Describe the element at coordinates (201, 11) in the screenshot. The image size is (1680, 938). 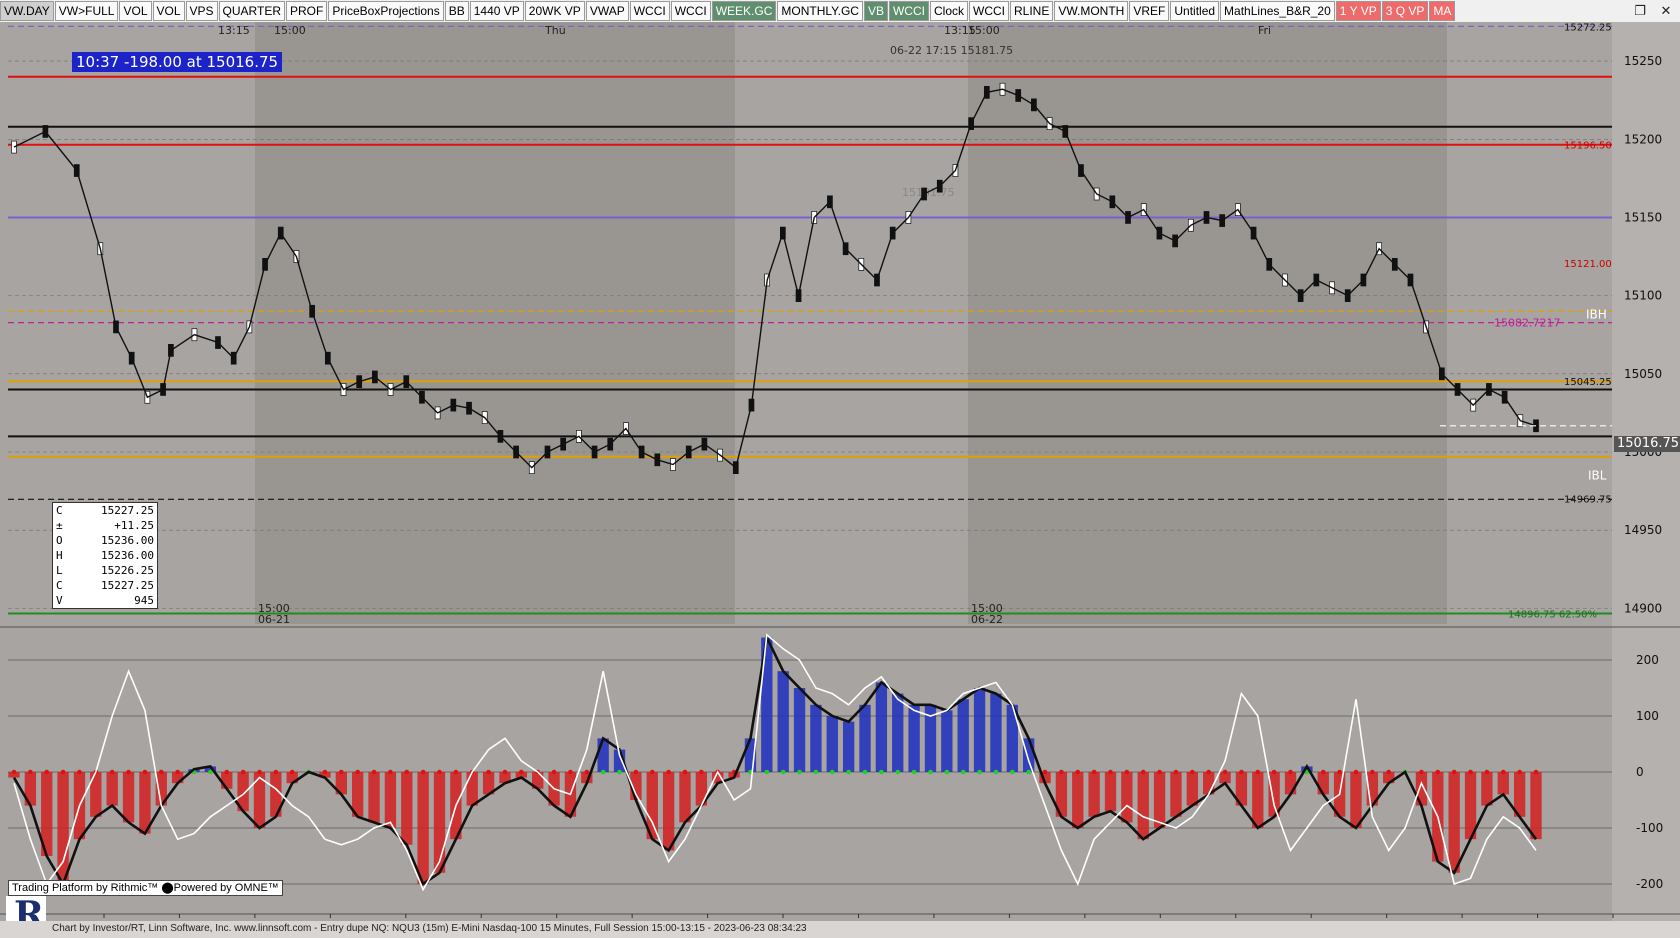
I see `toolbar-tab-vps: VPS` at that location.